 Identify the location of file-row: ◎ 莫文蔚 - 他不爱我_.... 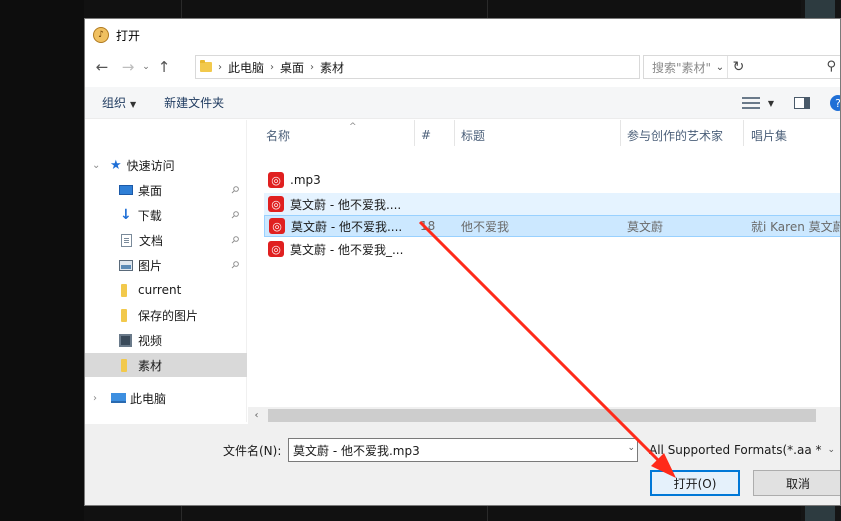
(552, 249).